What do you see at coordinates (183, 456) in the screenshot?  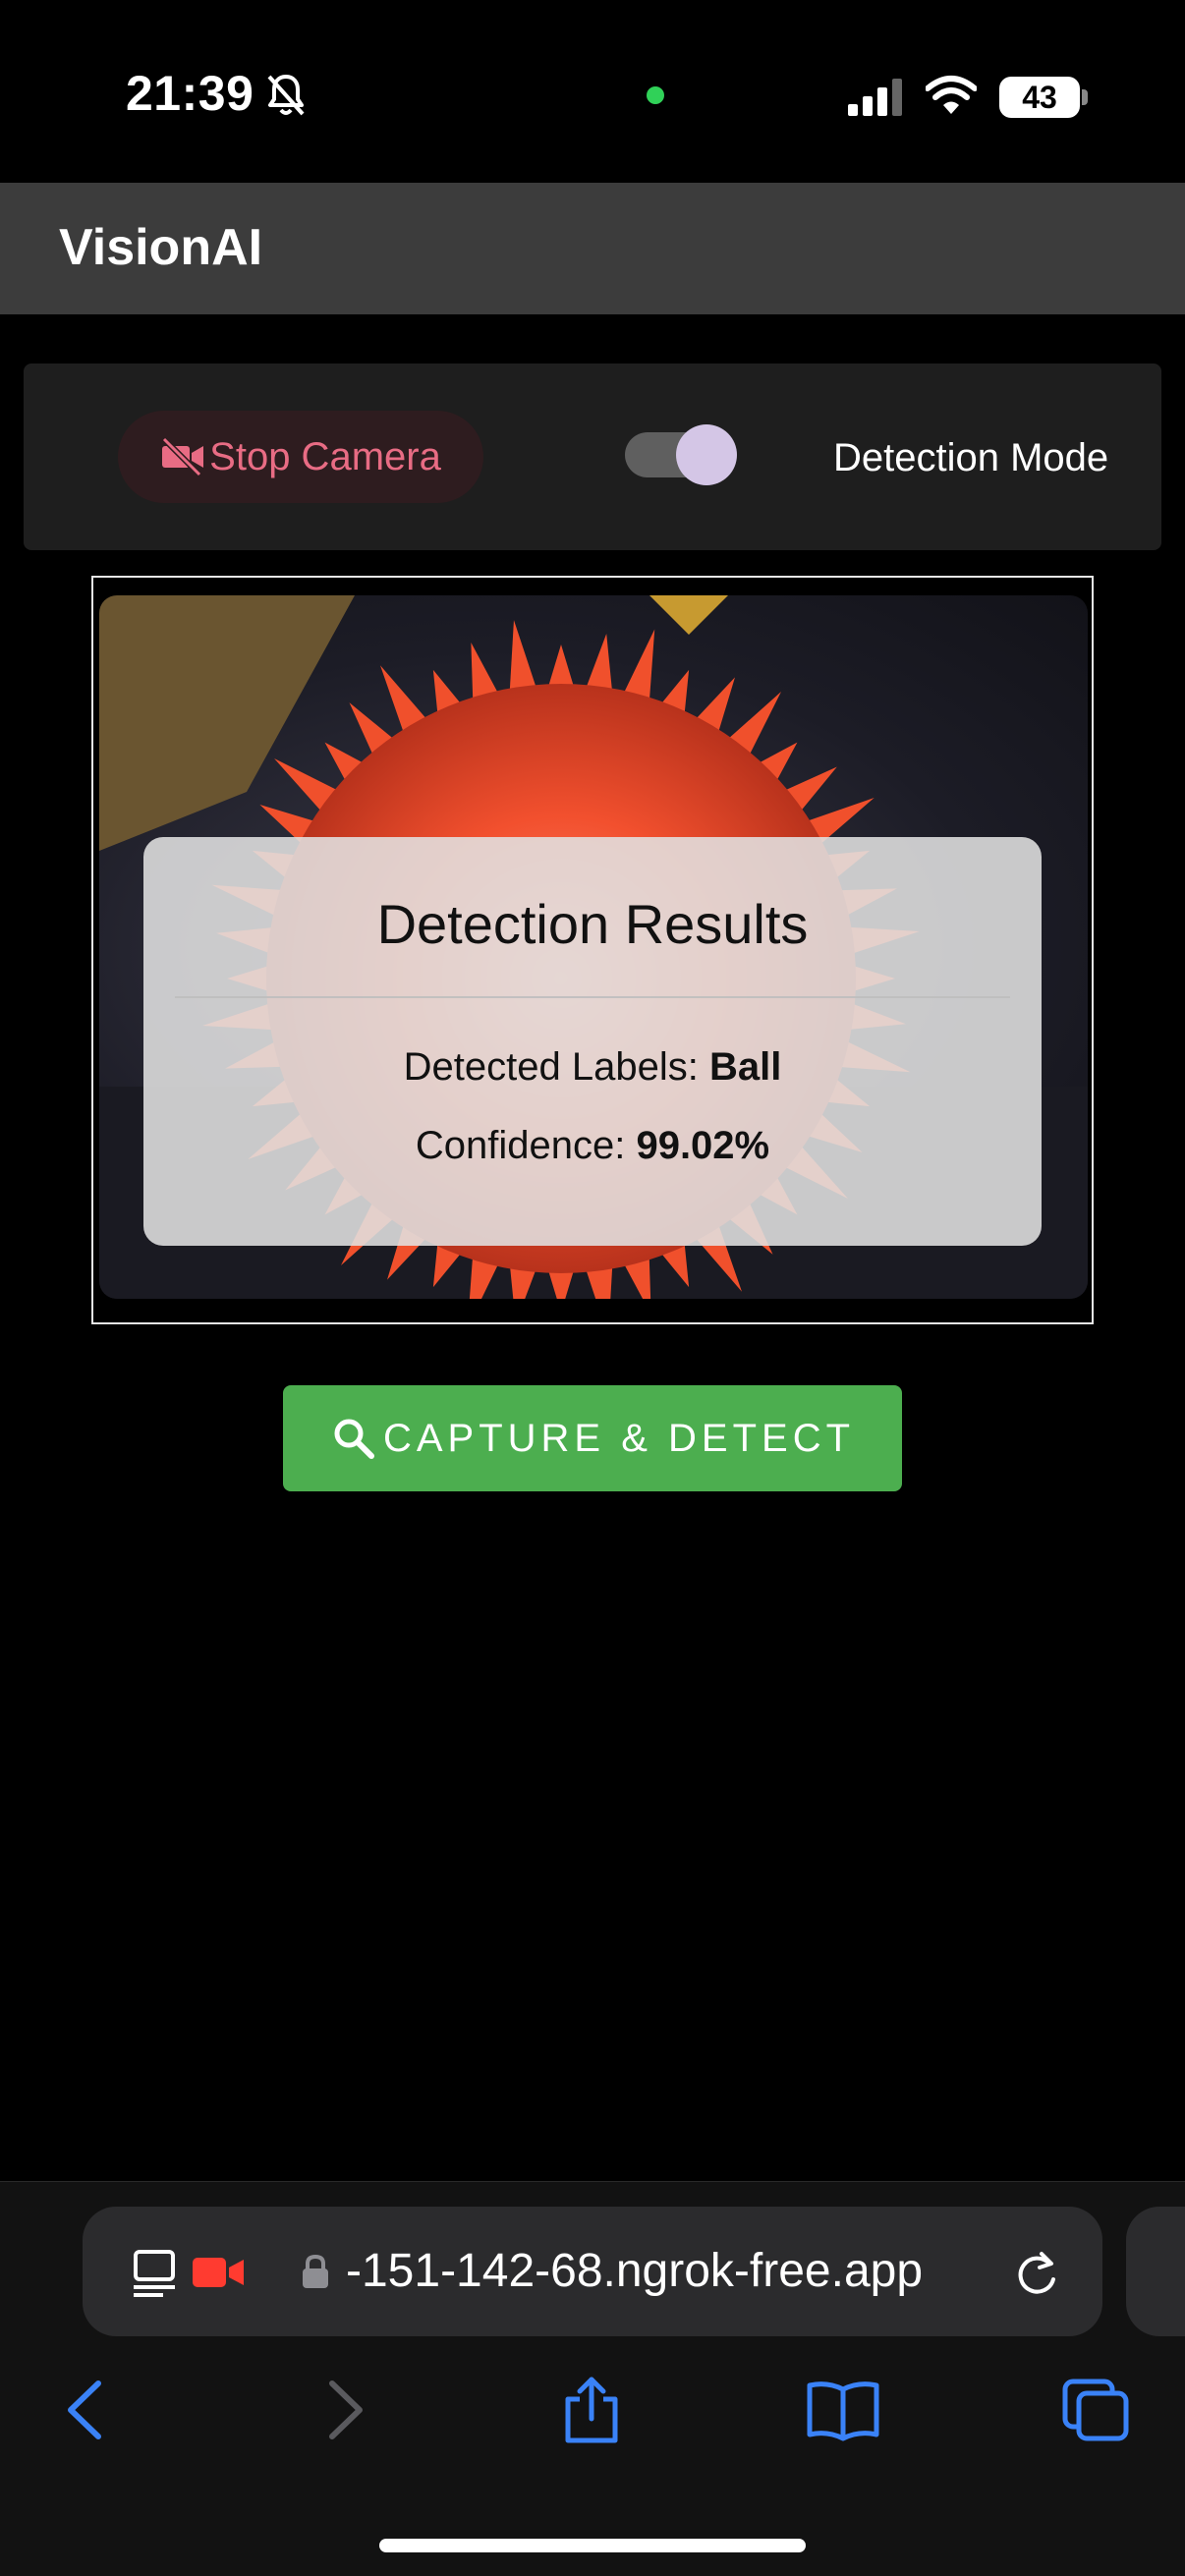 I see `video-off-icon` at bounding box center [183, 456].